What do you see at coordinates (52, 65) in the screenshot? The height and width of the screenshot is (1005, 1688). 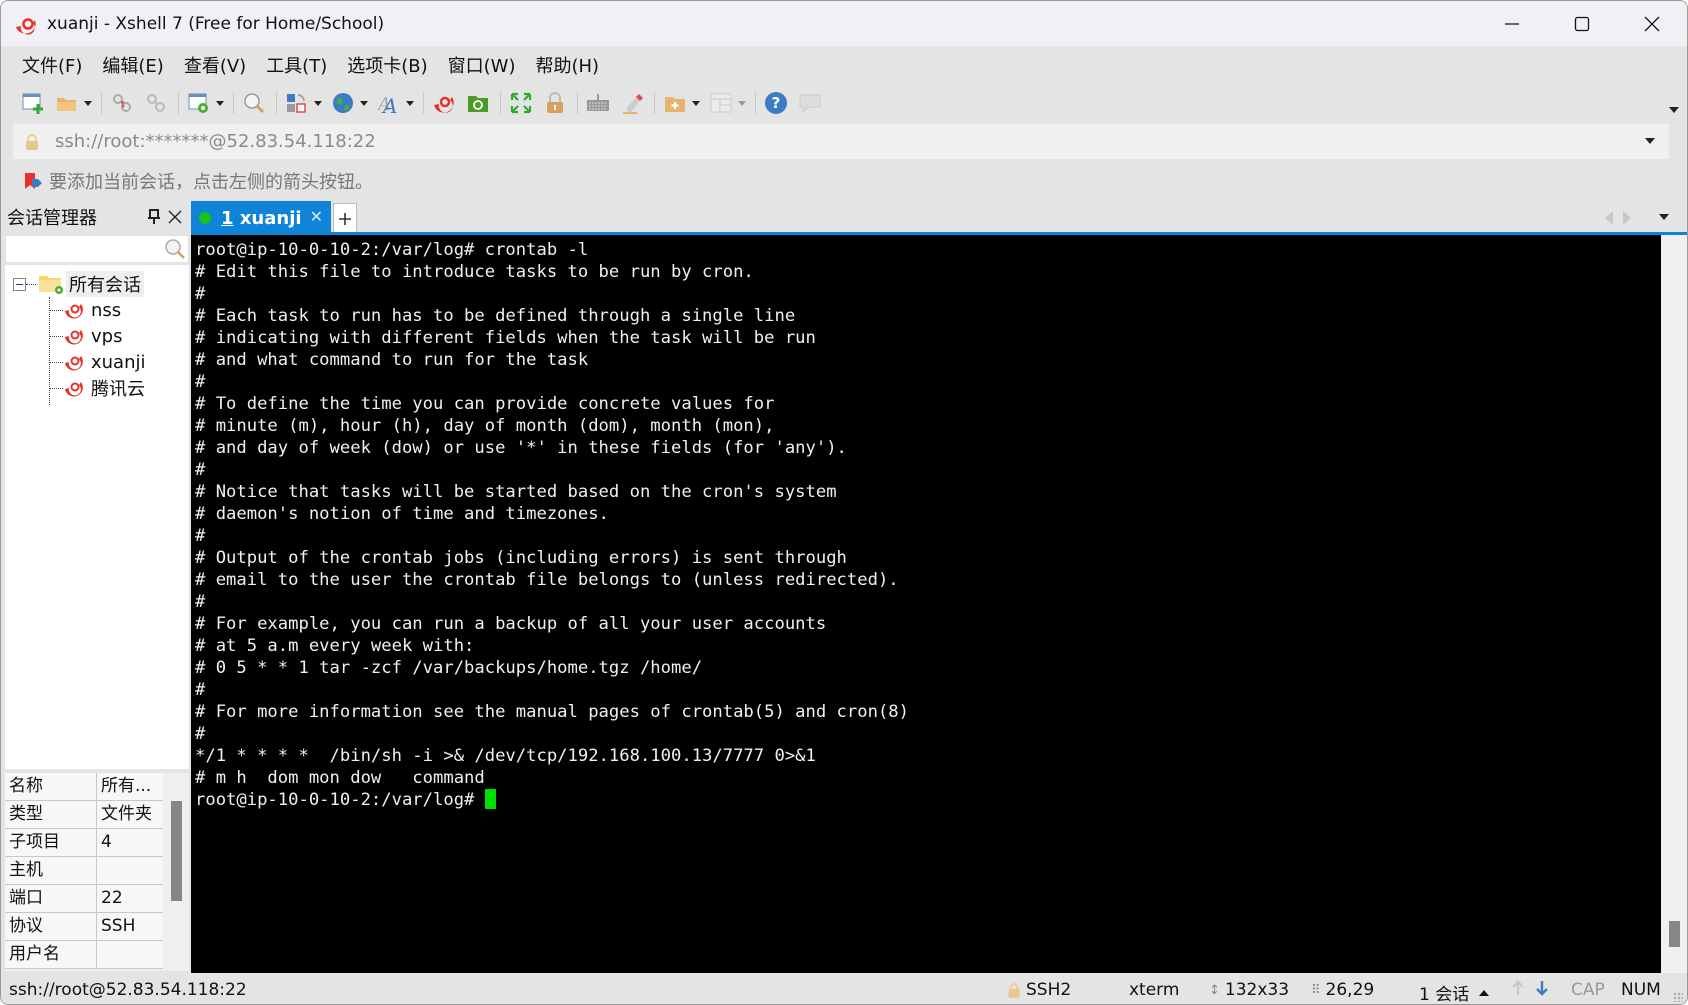 I see `menu-file: 文件(F)` at bounding box center [52, 65].